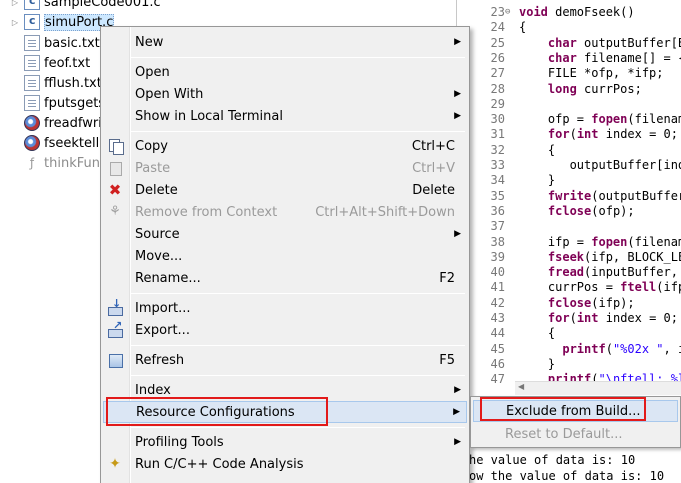 This screenshot has height=483, width=681. I want to click on menu-item-label: Source, so click(157, 234).